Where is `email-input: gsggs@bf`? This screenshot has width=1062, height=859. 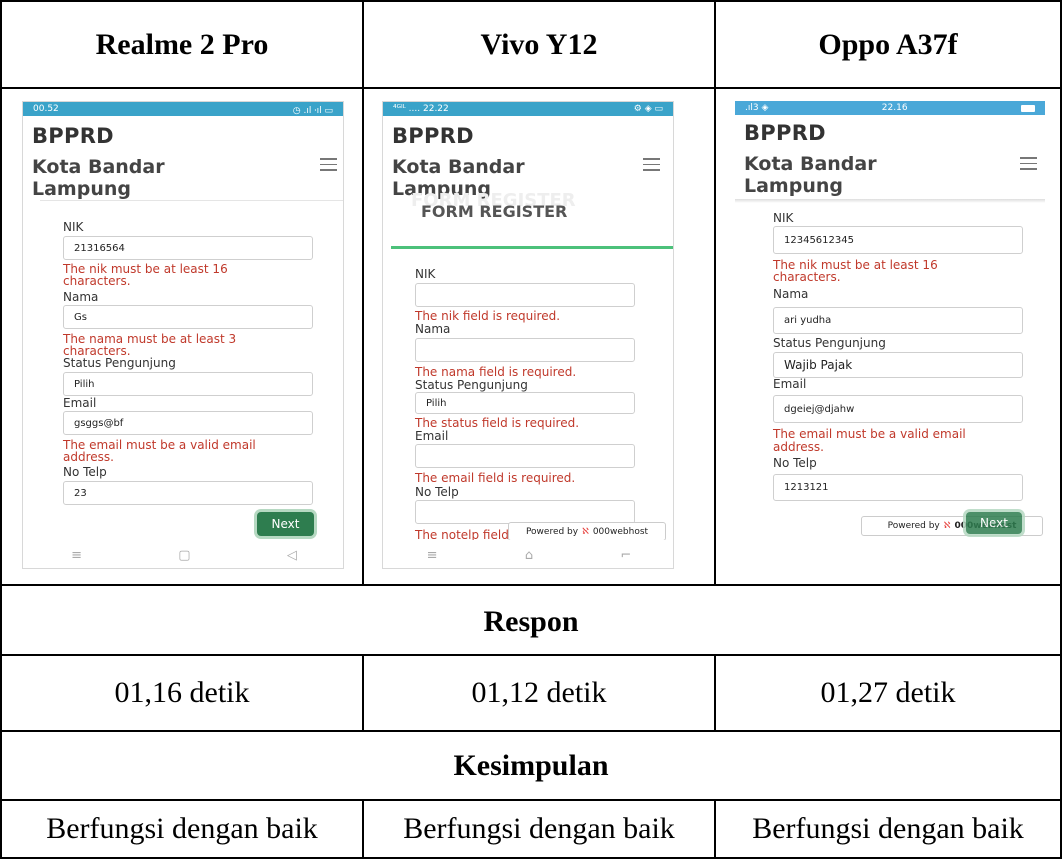
email-input: gsggs@bf is located at coordinates (188, 423).